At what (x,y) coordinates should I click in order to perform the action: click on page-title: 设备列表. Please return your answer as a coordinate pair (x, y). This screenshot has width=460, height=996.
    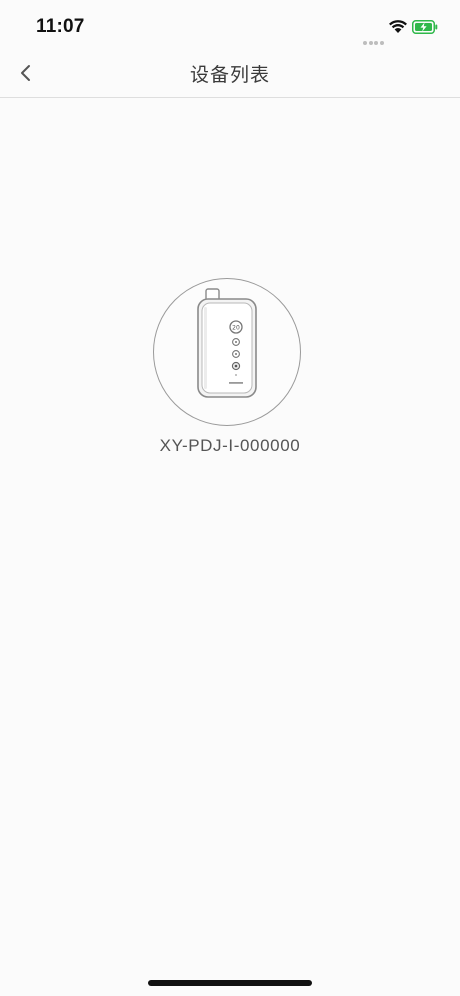
    Looking at the image, I should click on (229, 75).